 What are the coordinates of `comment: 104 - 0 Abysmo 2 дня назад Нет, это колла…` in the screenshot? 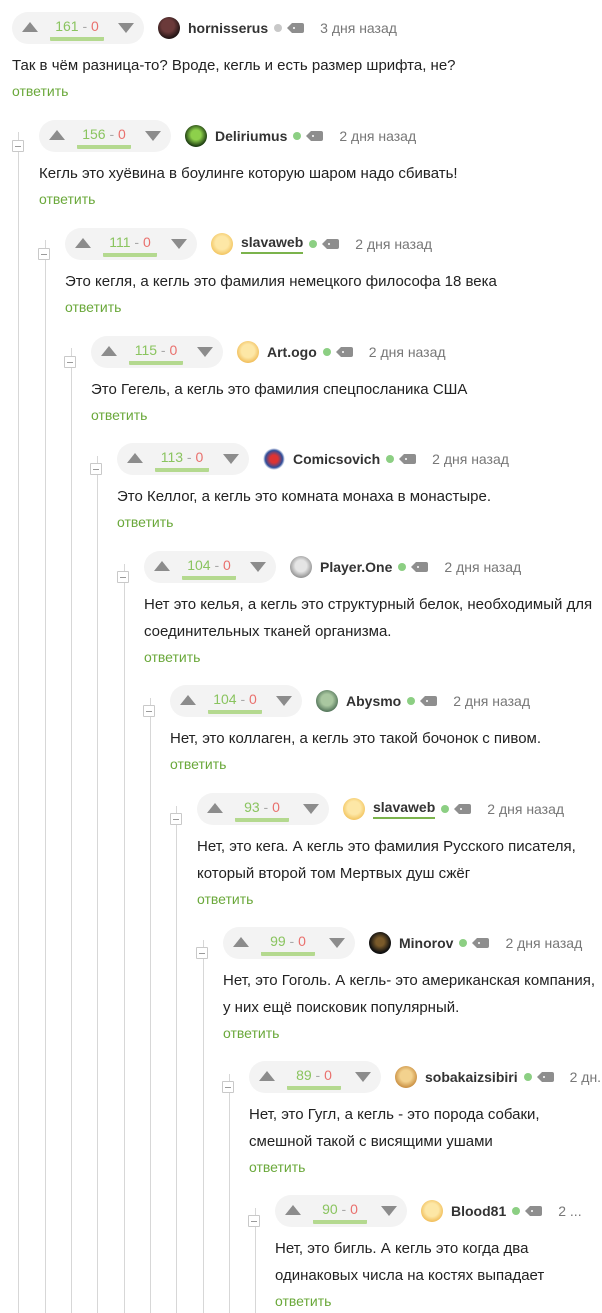 It's located at (372, 729).